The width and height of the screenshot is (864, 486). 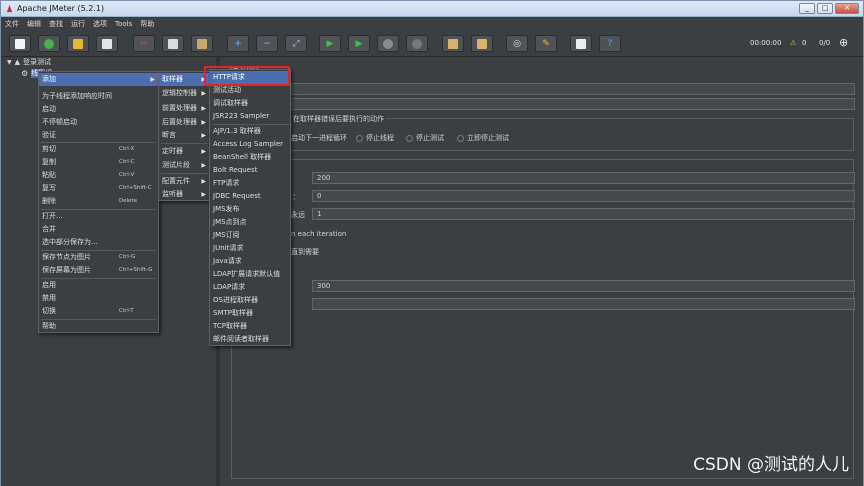 What do you see at coordinates (184, 194) in the screenshot?
I see `submenu-item-listener: 监听器 ▶` at bounding box center [184, 194].